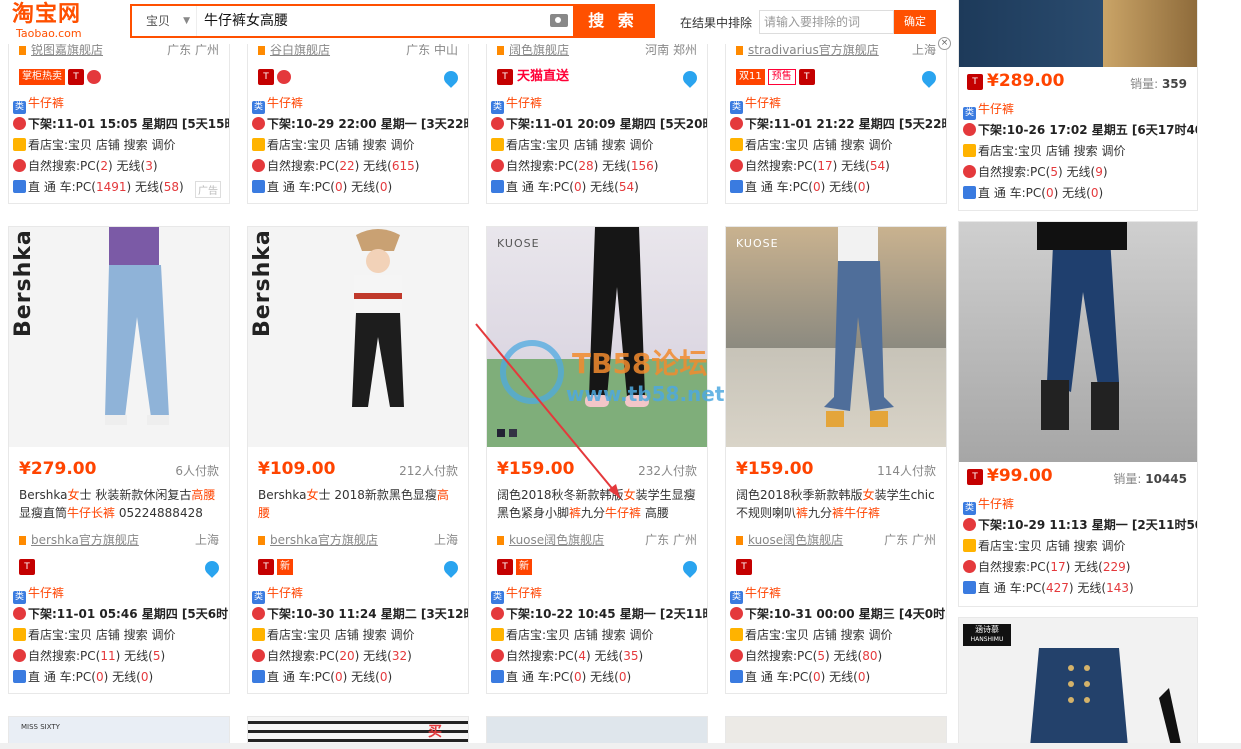 This screenshot has height=749, width=1241. What do you see at coordinates (969, 524) in the screenshot?
I see `clock-icon` at bounding box center [969, 524].